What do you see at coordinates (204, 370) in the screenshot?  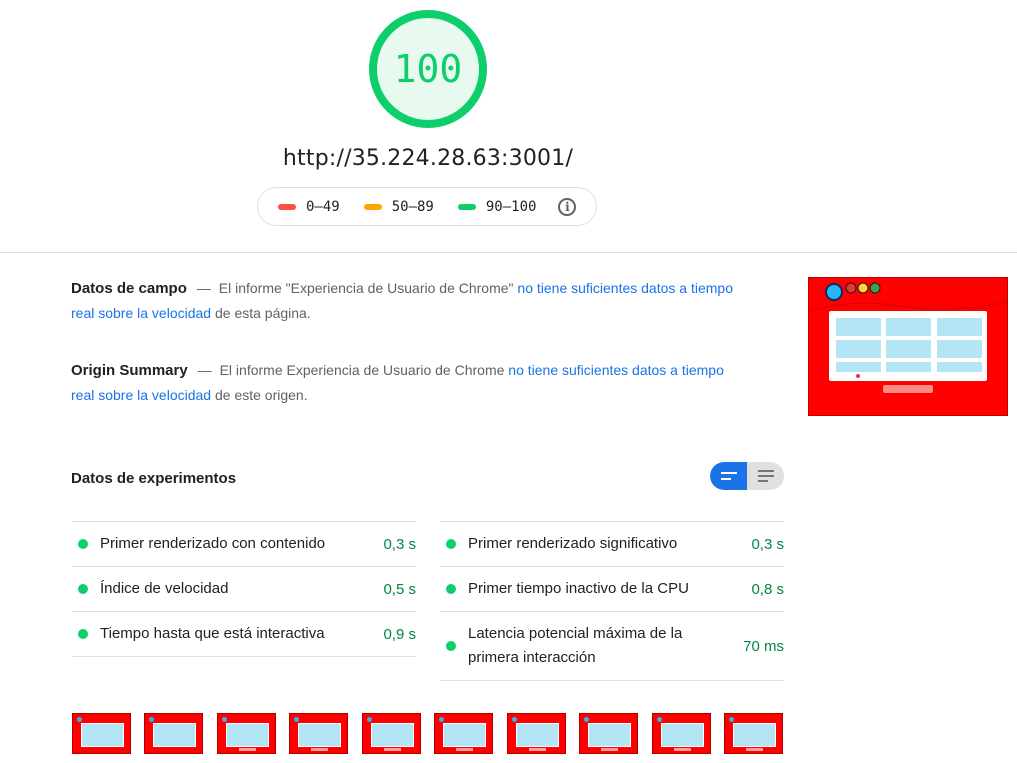 I see `origin-summary-dash: —` at bounding box center [204, 370].